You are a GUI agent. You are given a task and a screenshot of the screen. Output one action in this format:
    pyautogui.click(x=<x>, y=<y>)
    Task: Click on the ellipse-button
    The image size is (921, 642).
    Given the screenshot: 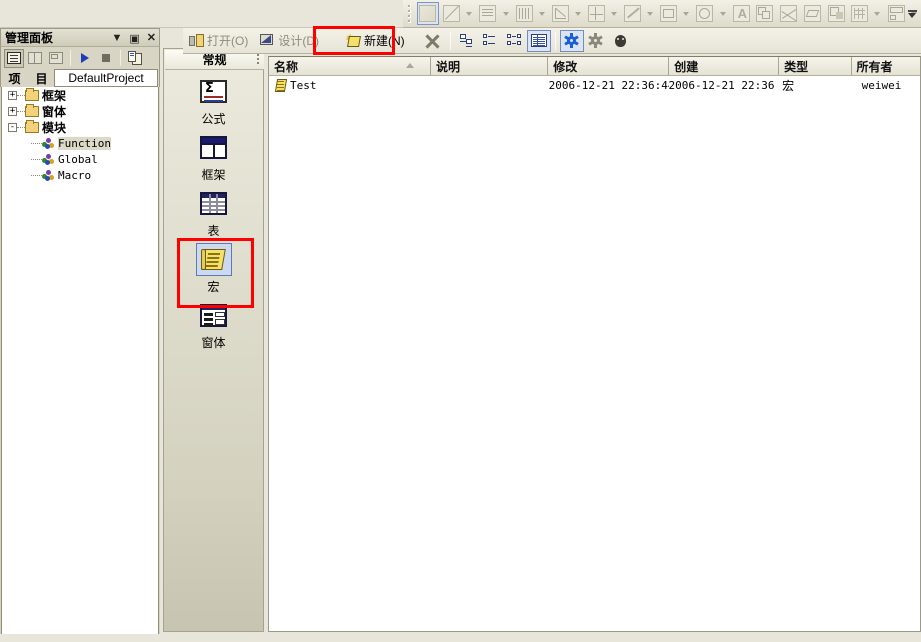 What is the action you would take?
    pyautogui.click(x=705, y=13)
    